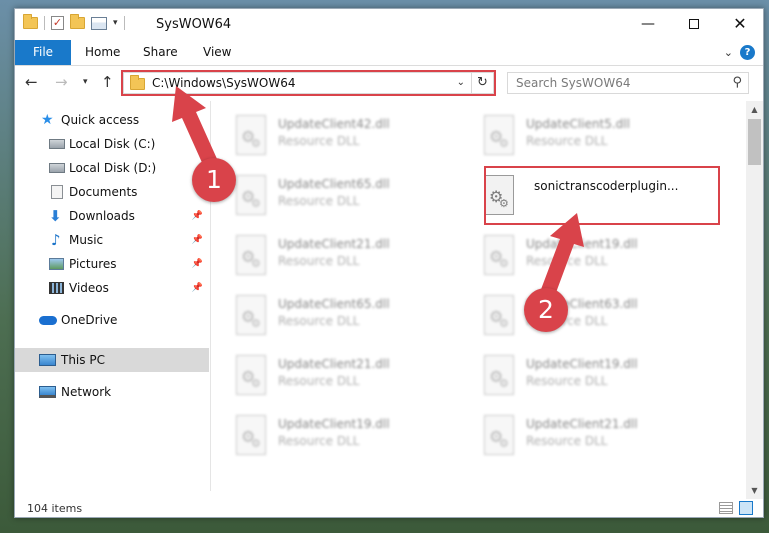 This screenshot has height=533, width=769. I want to click on scroll-up-icon: ▲, so click(754, 109).